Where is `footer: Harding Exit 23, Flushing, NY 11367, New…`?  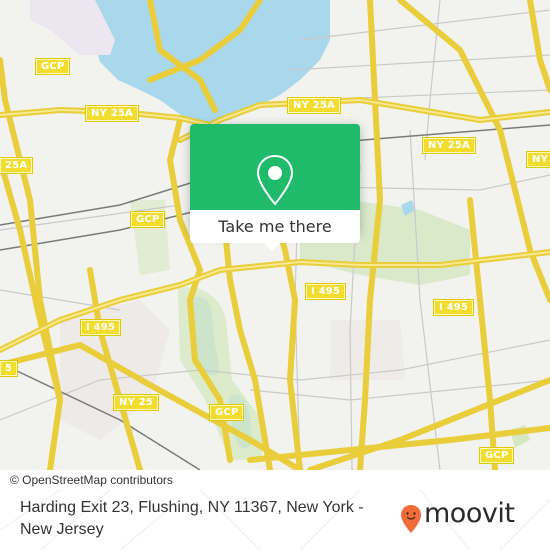 footer: Harding Exit 23, Flushing, NY 11367, New… is located at coordinates (275, 520).